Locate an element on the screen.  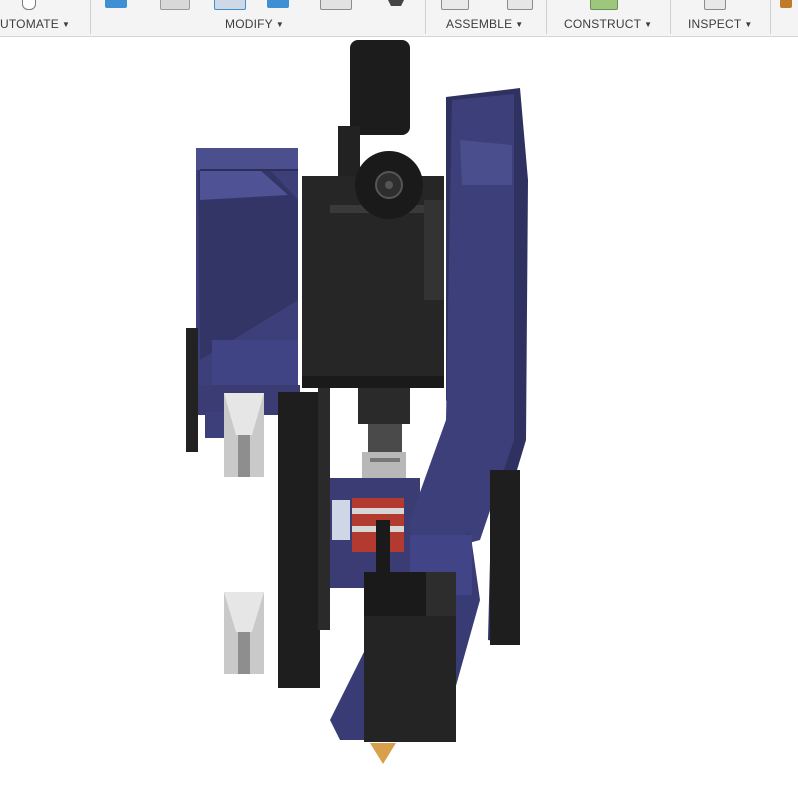
press-pull-icon is located at coordinates (116, 4).